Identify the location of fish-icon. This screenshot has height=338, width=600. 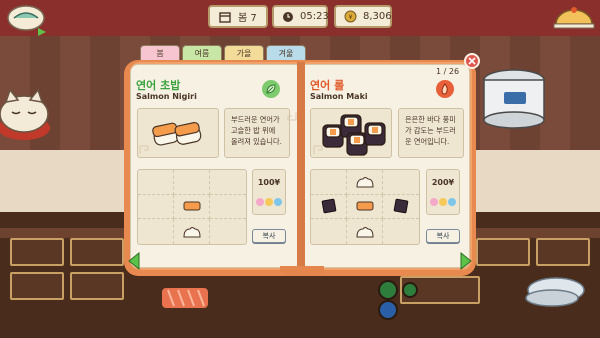
(555, 292).